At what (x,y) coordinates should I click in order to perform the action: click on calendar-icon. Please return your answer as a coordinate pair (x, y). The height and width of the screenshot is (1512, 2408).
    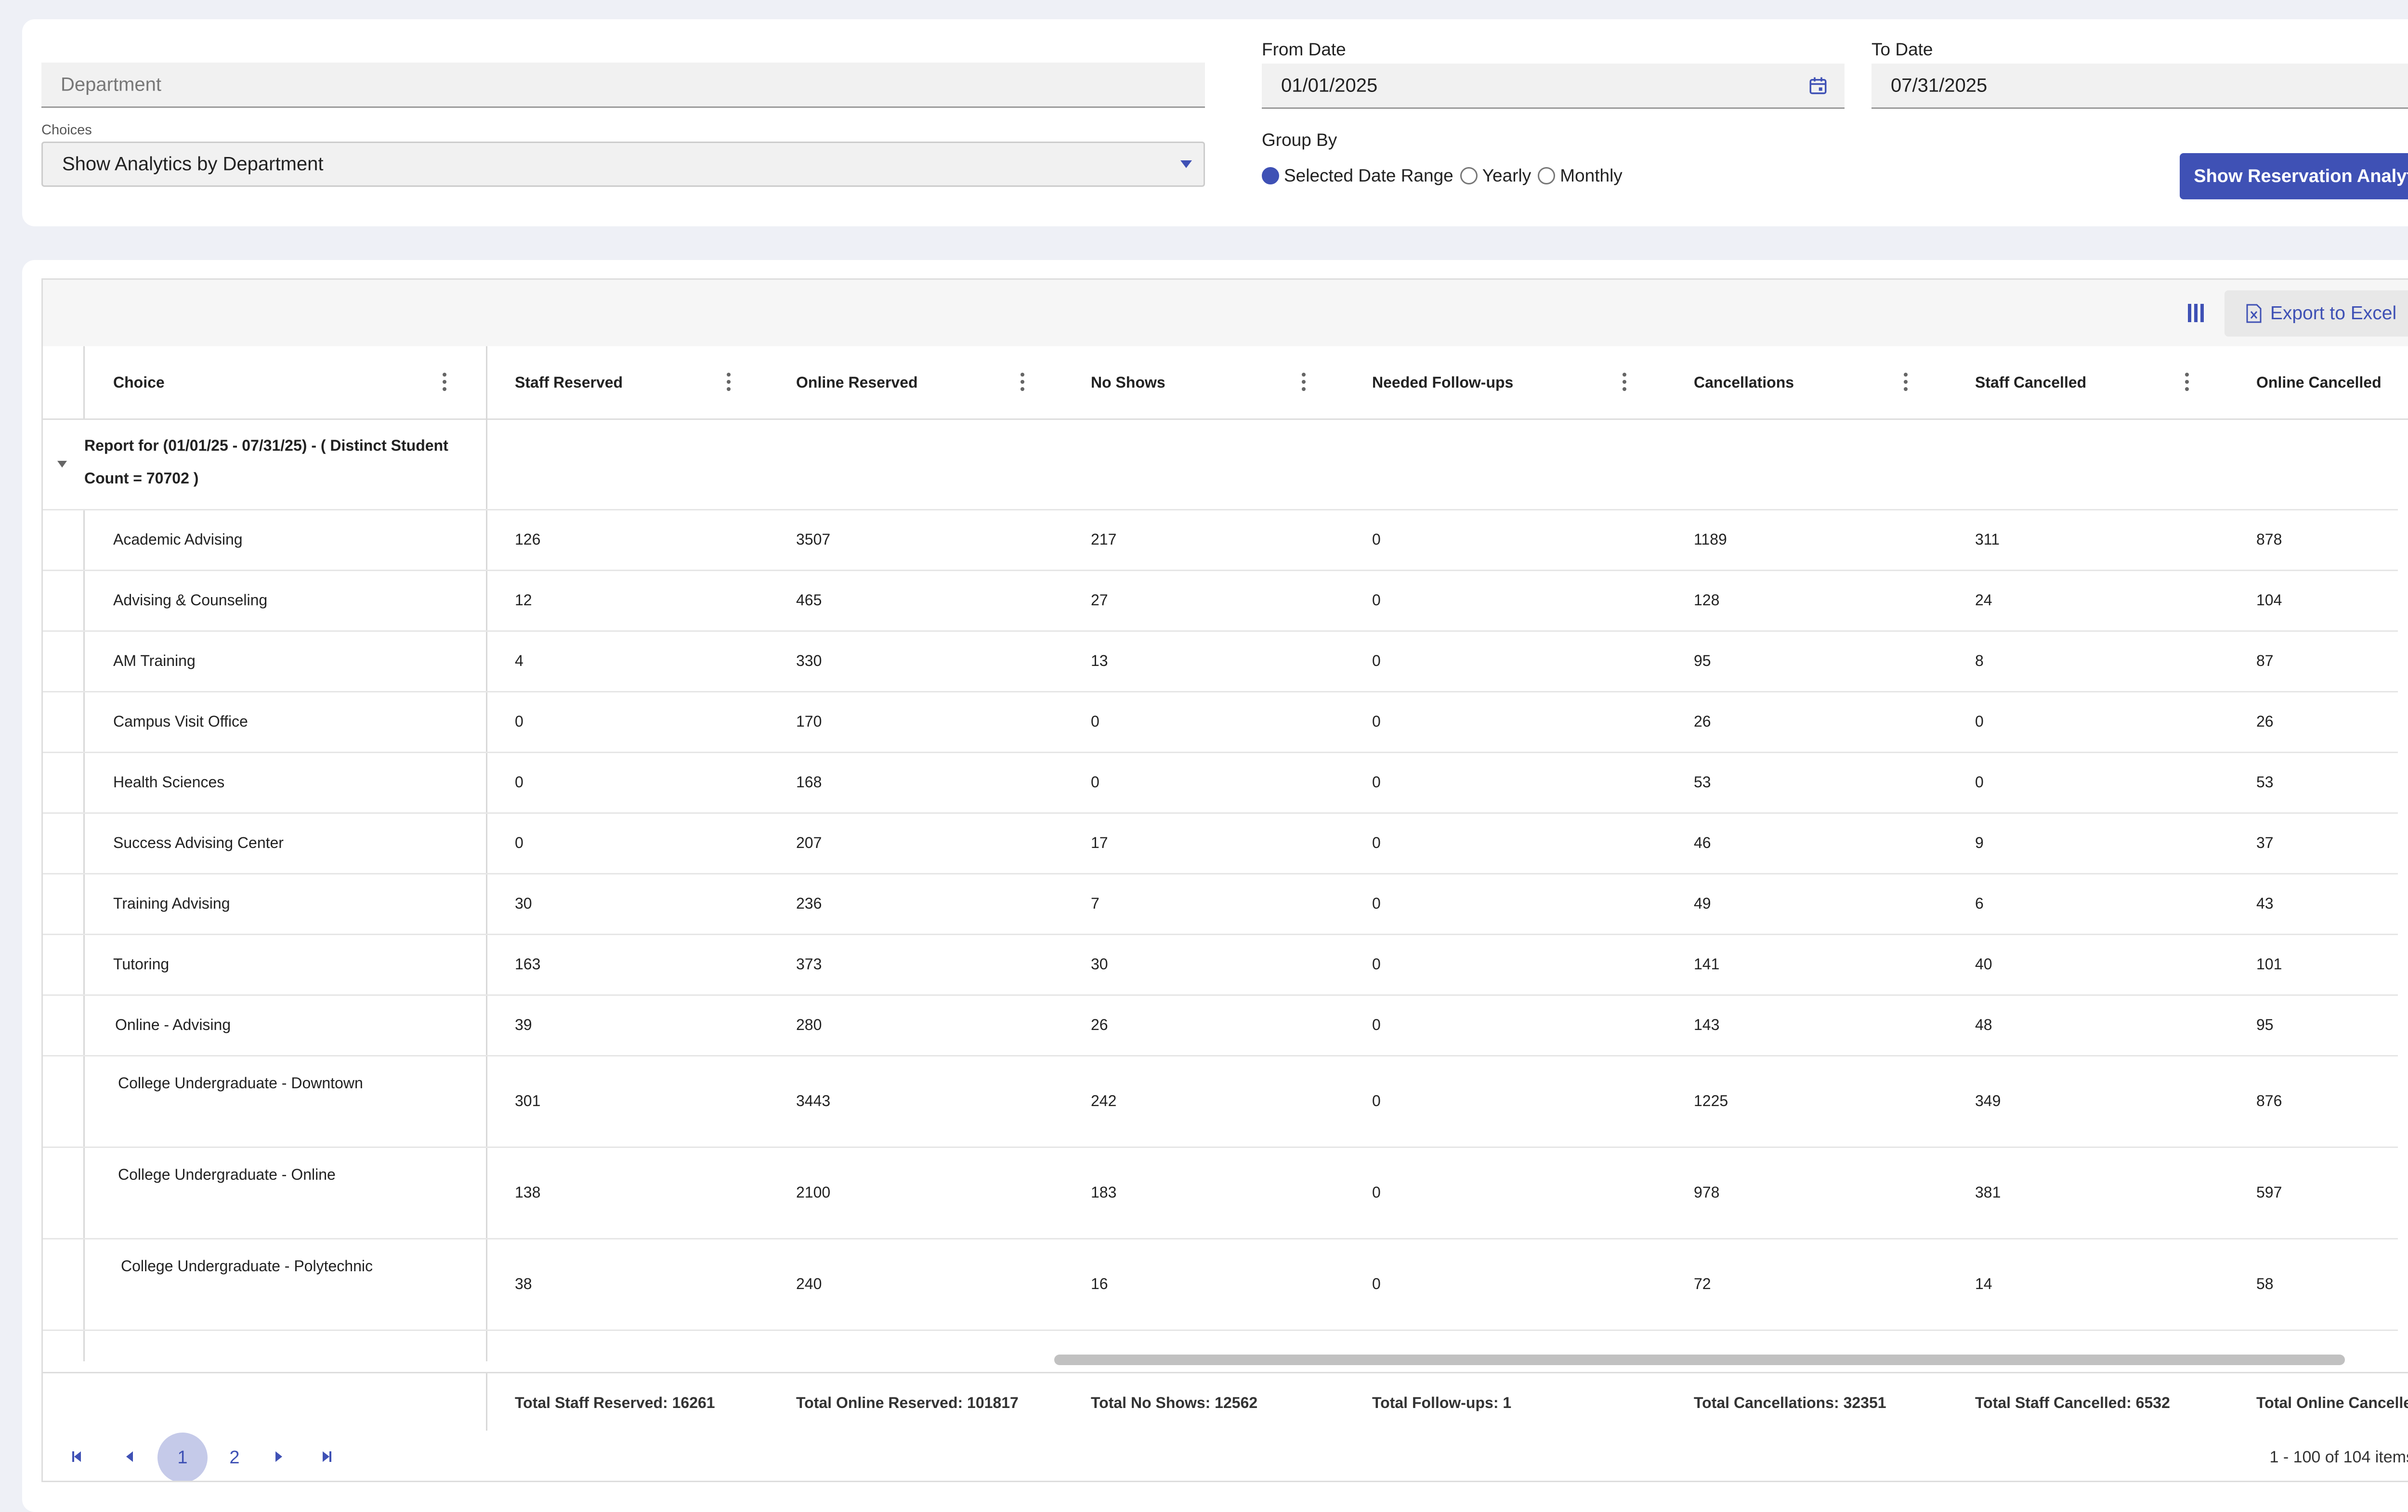
    Looking at the image, I should click on (1818, 86).